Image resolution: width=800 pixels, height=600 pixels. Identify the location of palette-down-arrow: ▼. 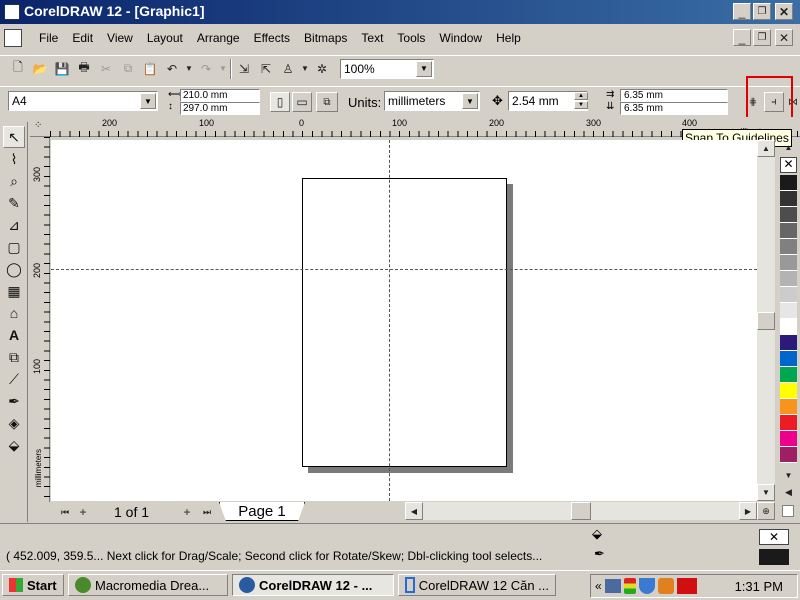
(788, 475).